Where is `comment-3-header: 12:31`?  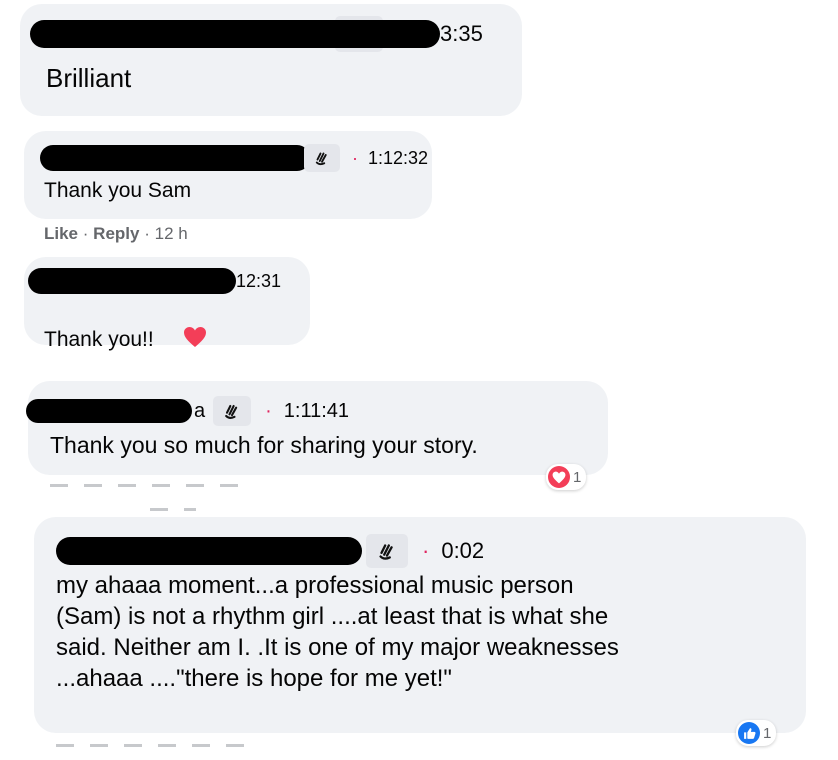 comment-3-header: 12:31 is located at coordinates (154, 281).